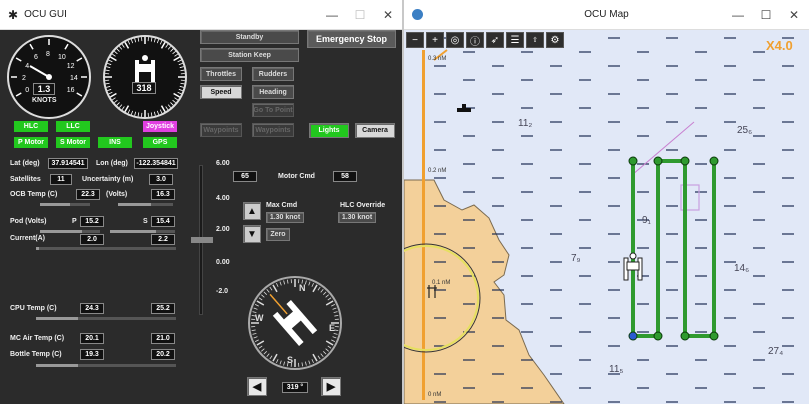 The image size is (809, 404). What do you see at coordinates (535, 40) in the screenshot?
I see `waypoint-icon: ⇧` at bounding box center [535, 40].